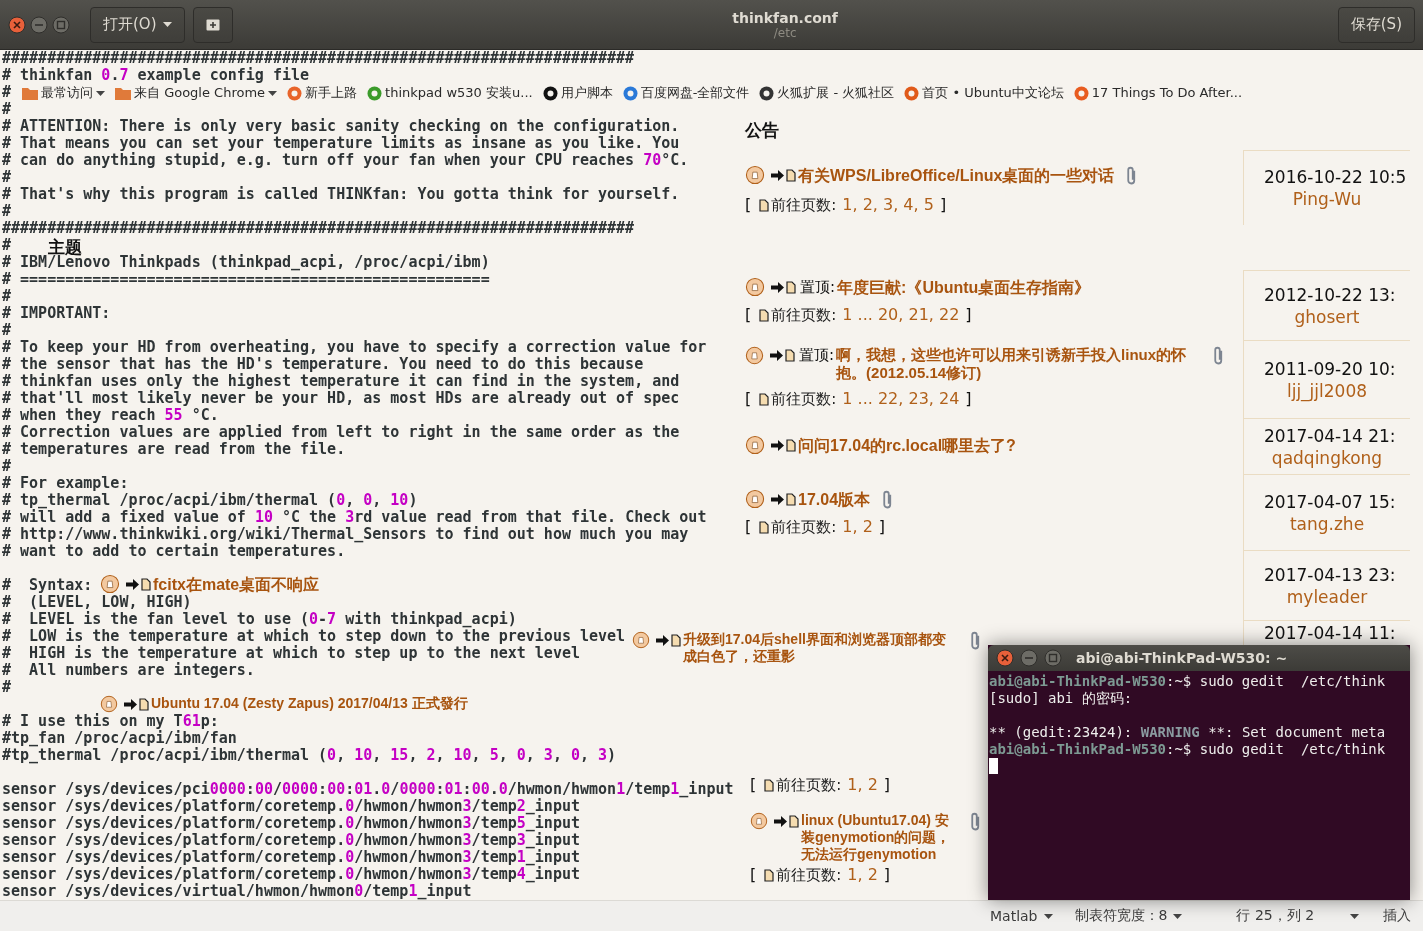  Describe the element at coordinates (341, 398) in the screenshot. I see `code-line: # that'll most likely never be your HD, as most HDs are already out of spec` at that location.